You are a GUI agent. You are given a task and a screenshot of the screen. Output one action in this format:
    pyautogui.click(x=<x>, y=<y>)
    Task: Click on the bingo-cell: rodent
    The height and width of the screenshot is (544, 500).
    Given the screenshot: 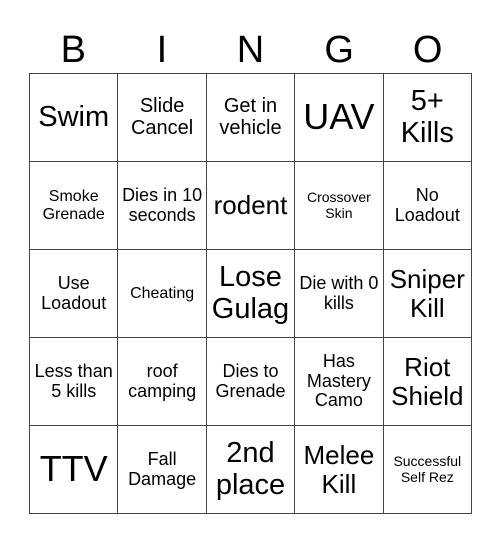 What is the action you would take?
    pyautogui.click(x=251, y=206)
    